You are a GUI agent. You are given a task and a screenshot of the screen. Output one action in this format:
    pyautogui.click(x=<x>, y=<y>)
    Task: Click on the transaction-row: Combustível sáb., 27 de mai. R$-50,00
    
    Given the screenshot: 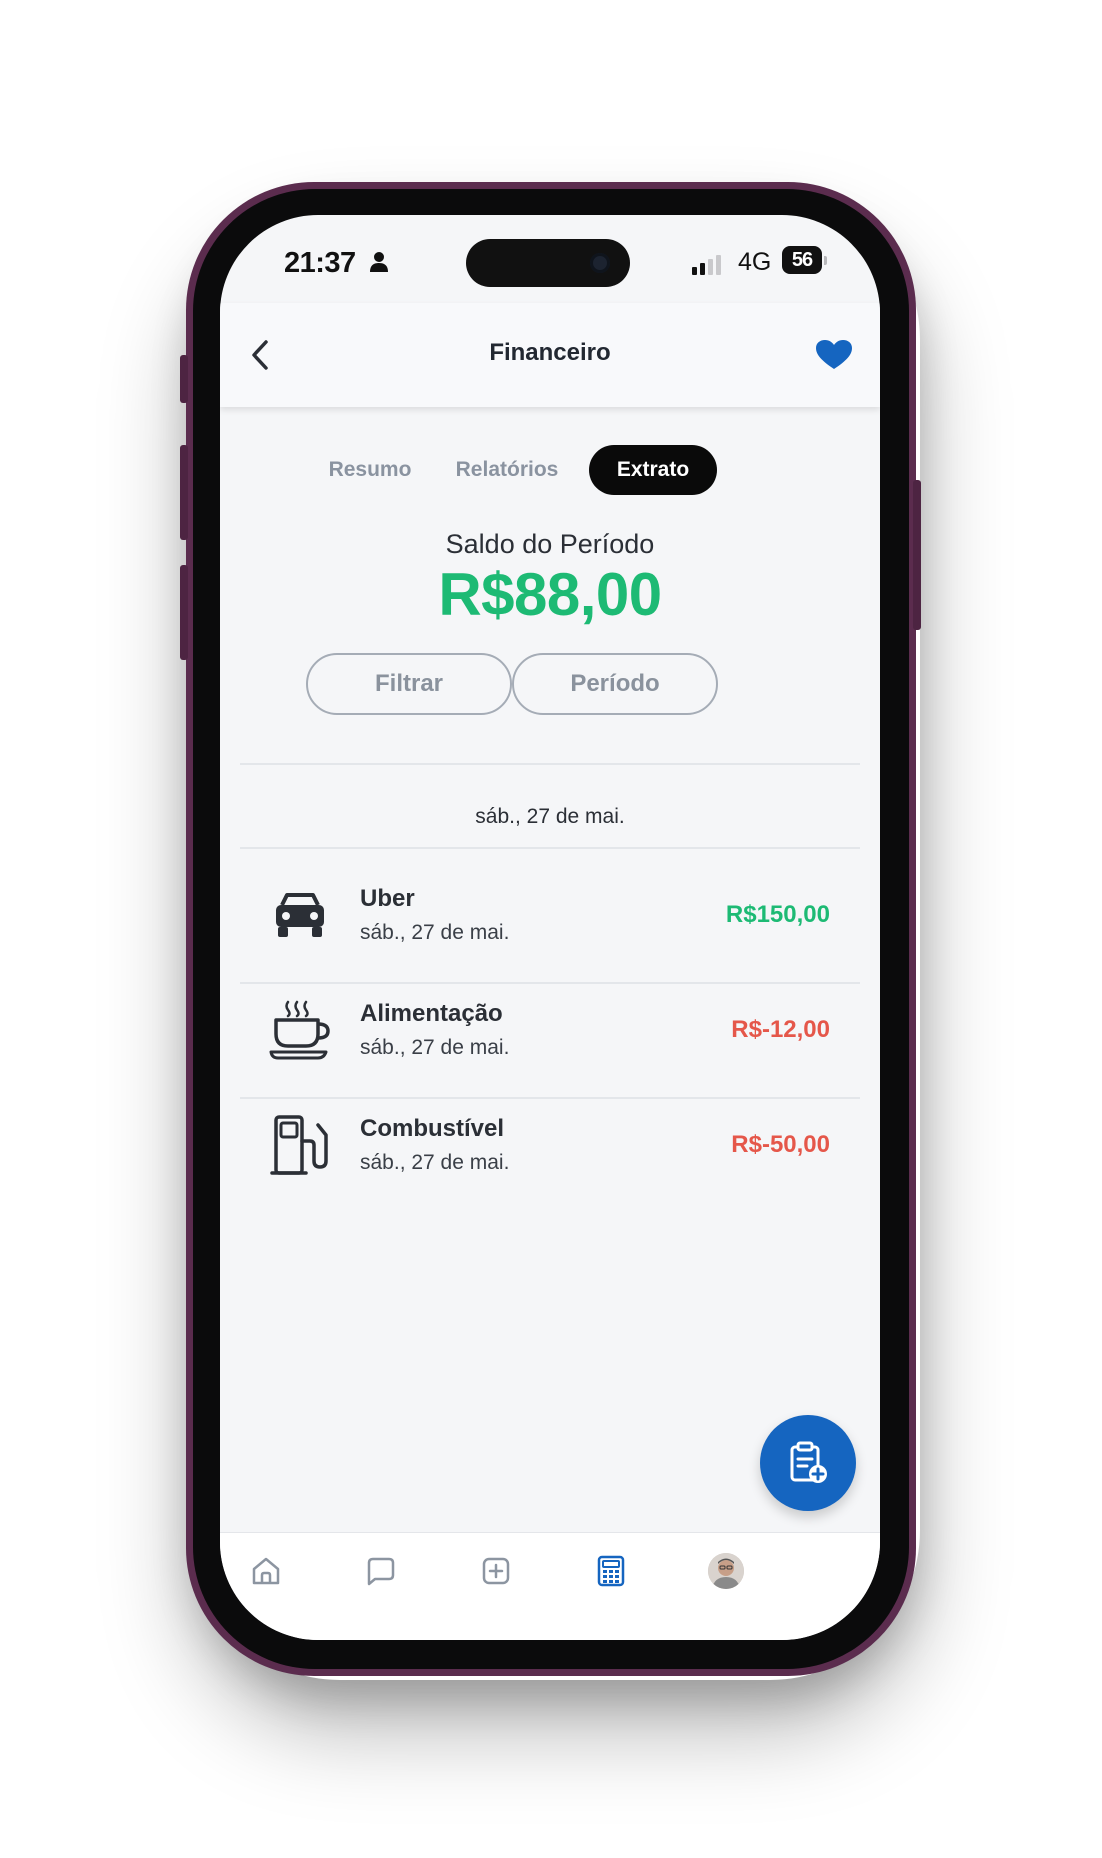 What is the action you would take?
    pyautogui.click(x=550, y=1146)
    